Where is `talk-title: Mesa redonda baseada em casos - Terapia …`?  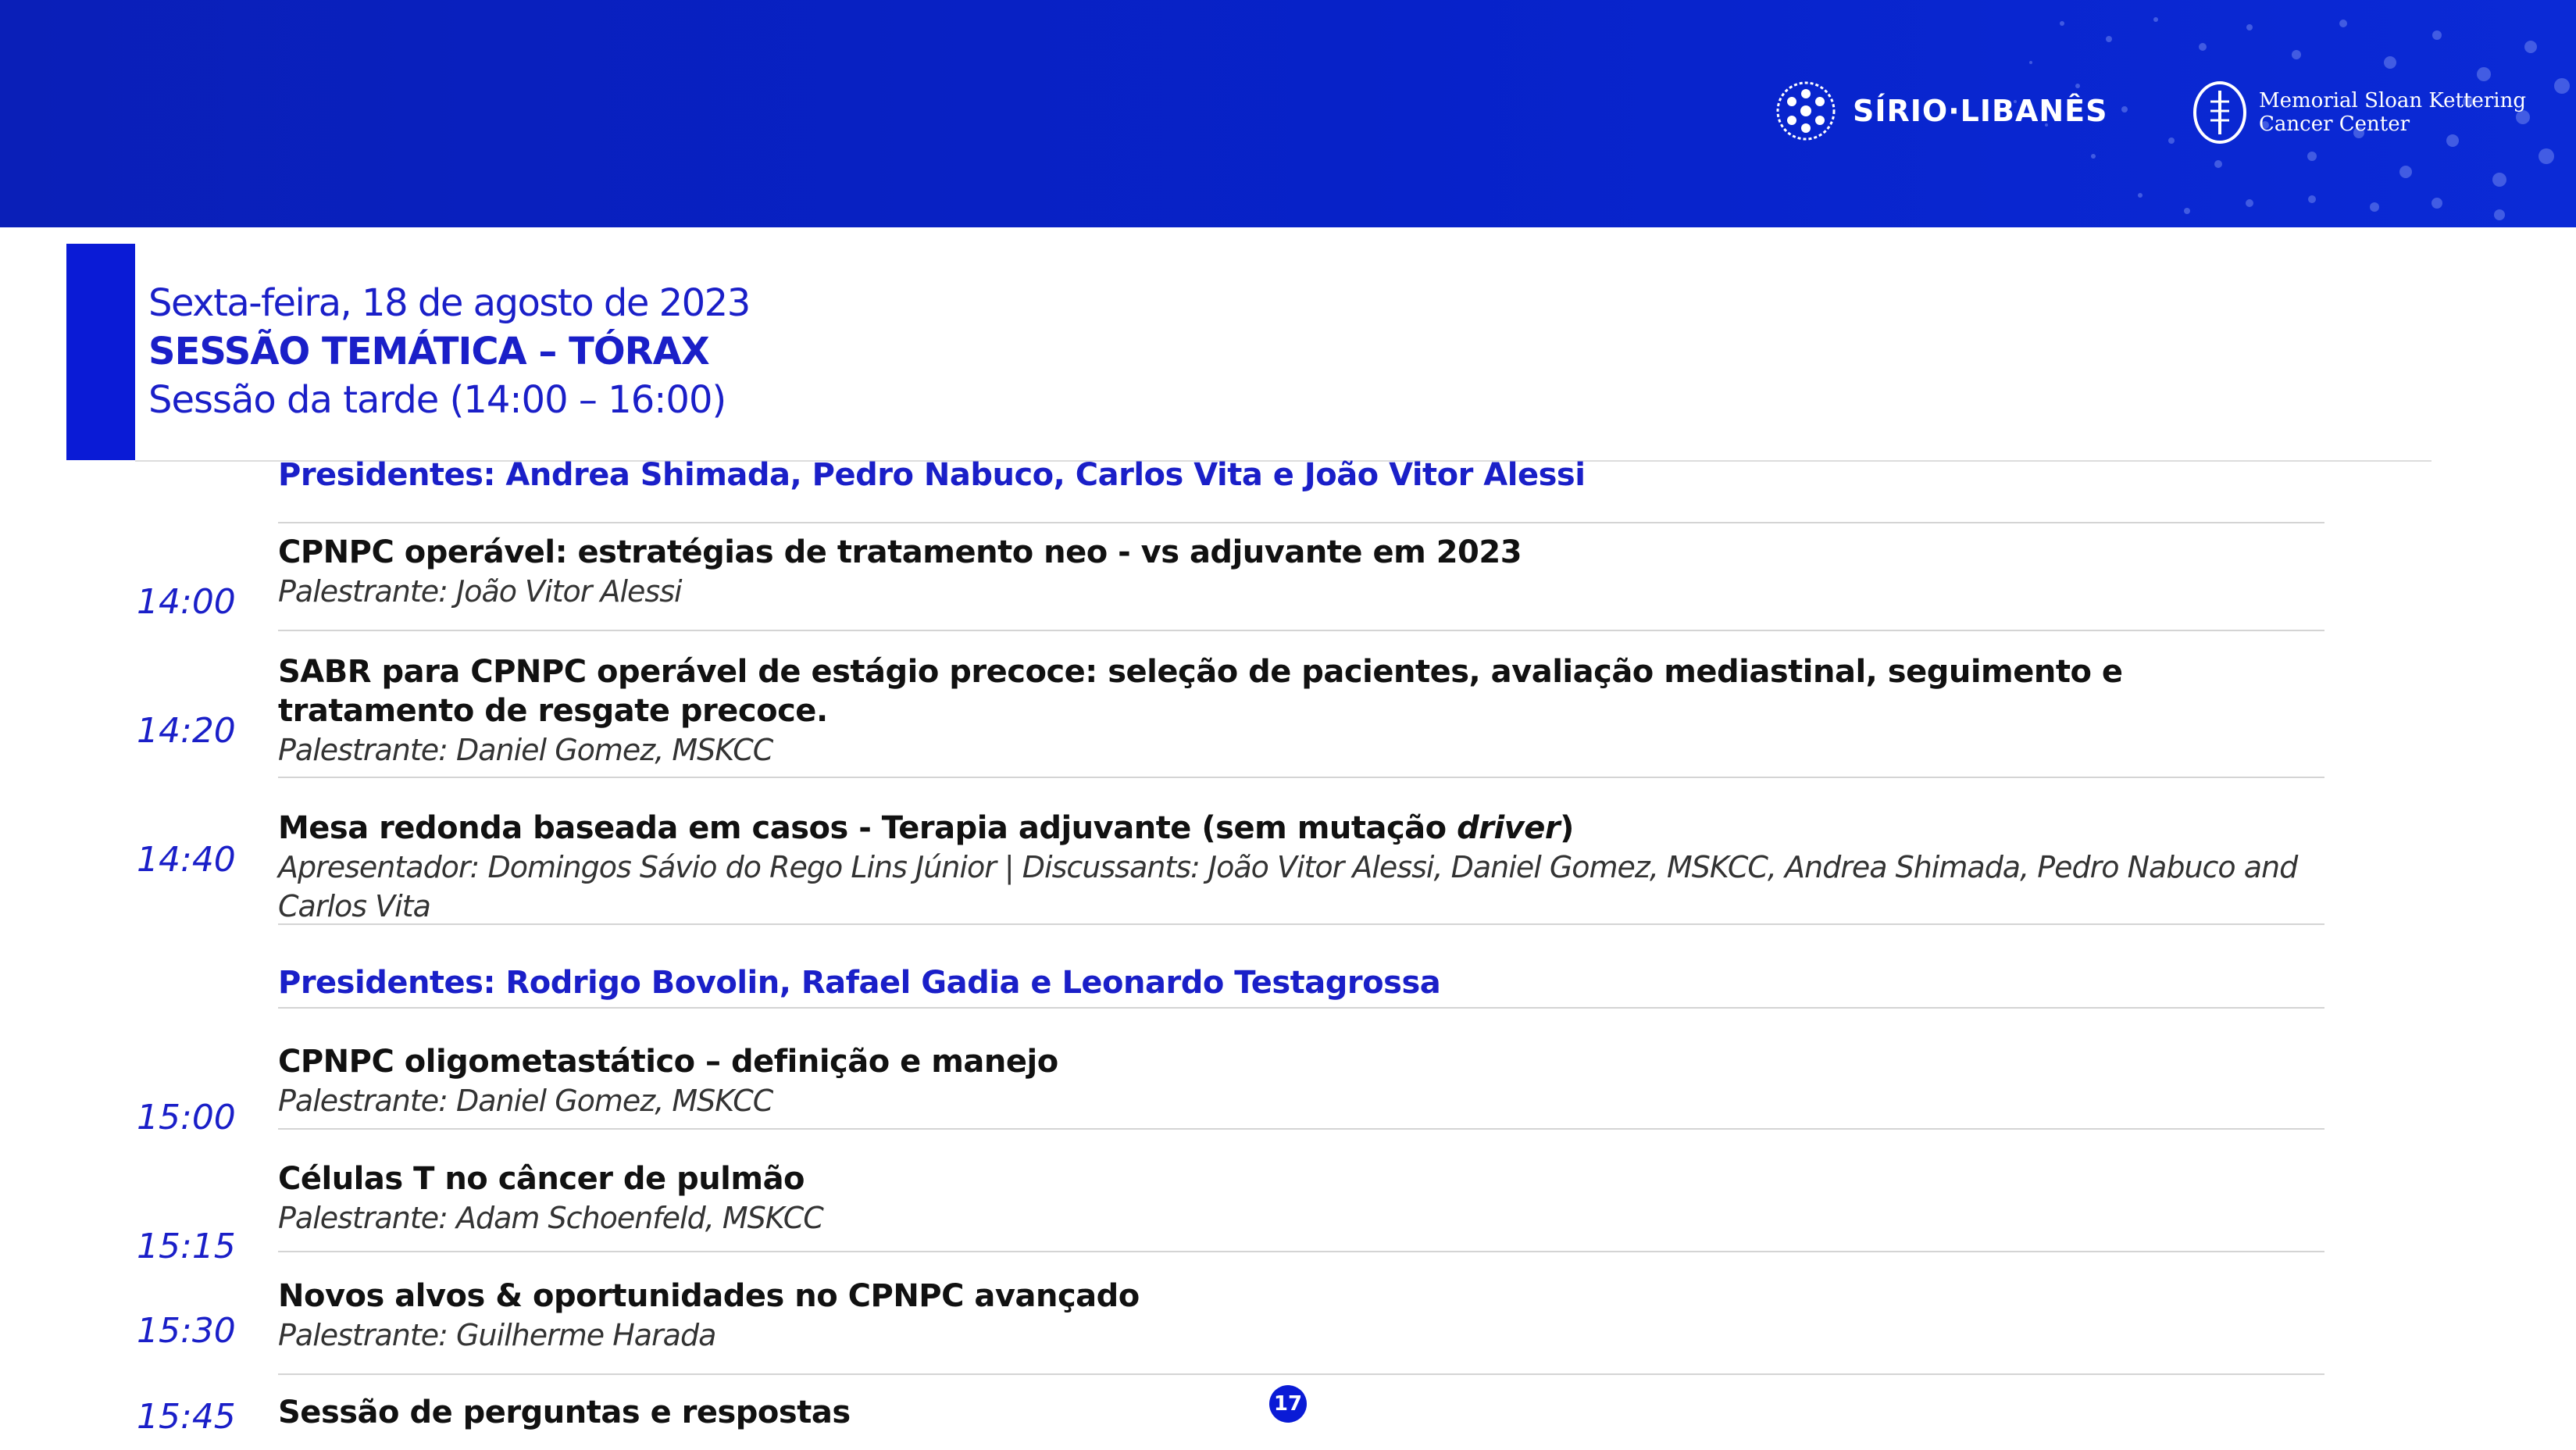
talk-title: Mesa redonda baseada em casos - Terapia … is located at coordinates (1301, 828).